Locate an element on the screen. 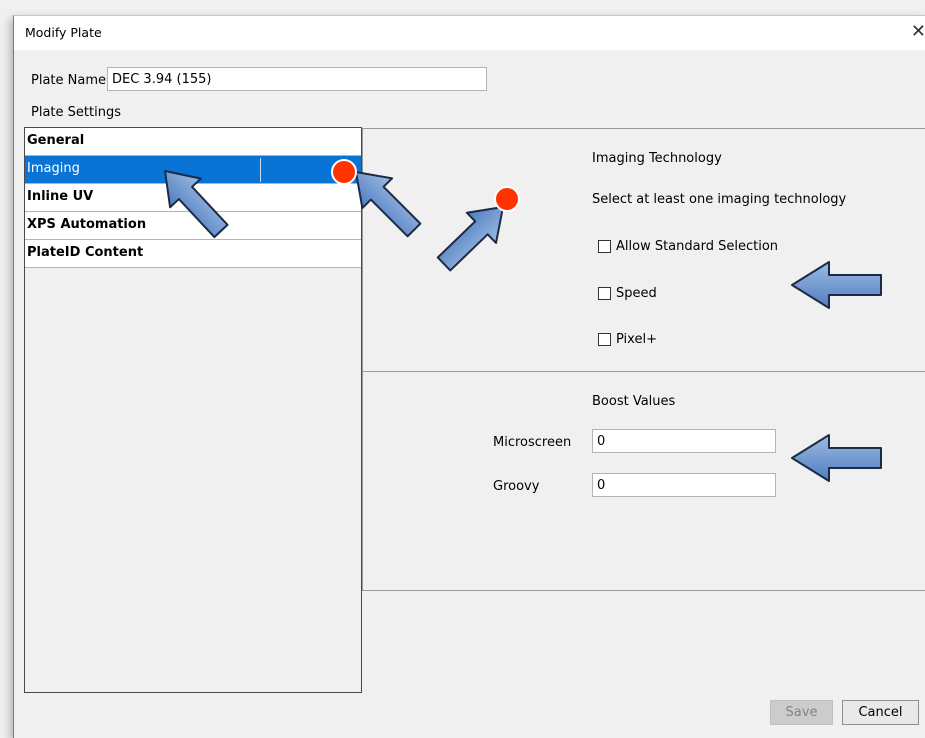 The height and width of the screenshot is (738, 925). speed-checkbox is located at coordinates (604, 293).